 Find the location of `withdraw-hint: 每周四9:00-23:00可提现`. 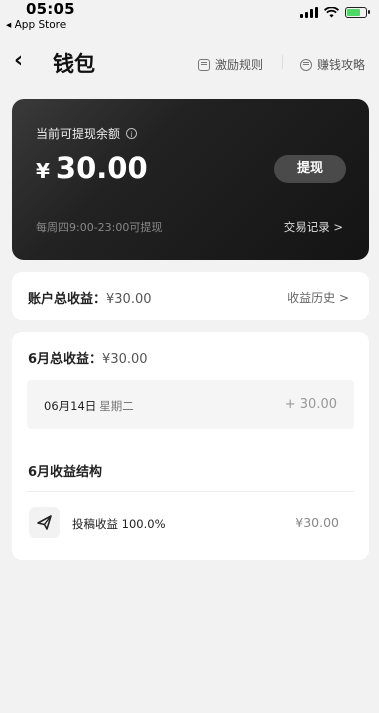

withdraw-hint: 每周四9:00-23:00可提现 is located at coordinates (99, 227).